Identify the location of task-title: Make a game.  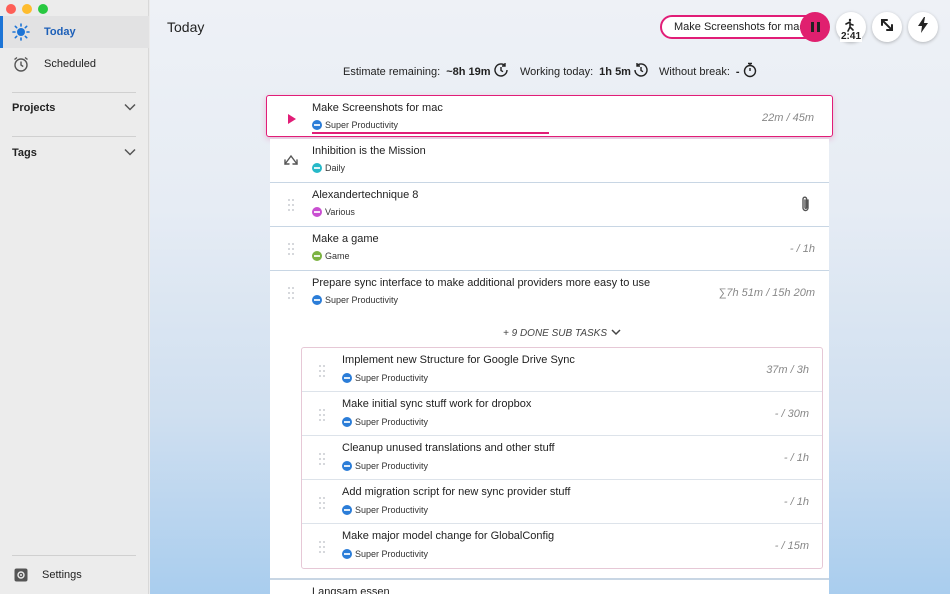
(345, 239).